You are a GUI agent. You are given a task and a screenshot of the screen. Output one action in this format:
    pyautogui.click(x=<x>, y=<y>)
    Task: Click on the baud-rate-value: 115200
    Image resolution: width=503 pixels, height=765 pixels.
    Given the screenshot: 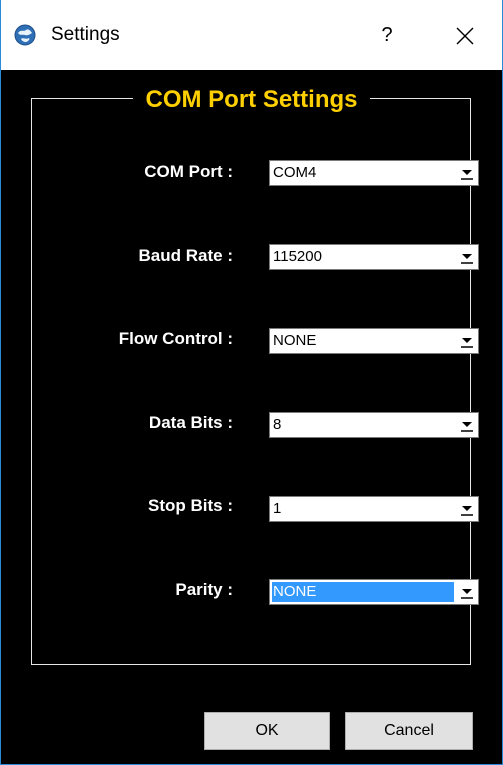 What is the action you would take?
    pyautogui.click(x=297, y=256)
    